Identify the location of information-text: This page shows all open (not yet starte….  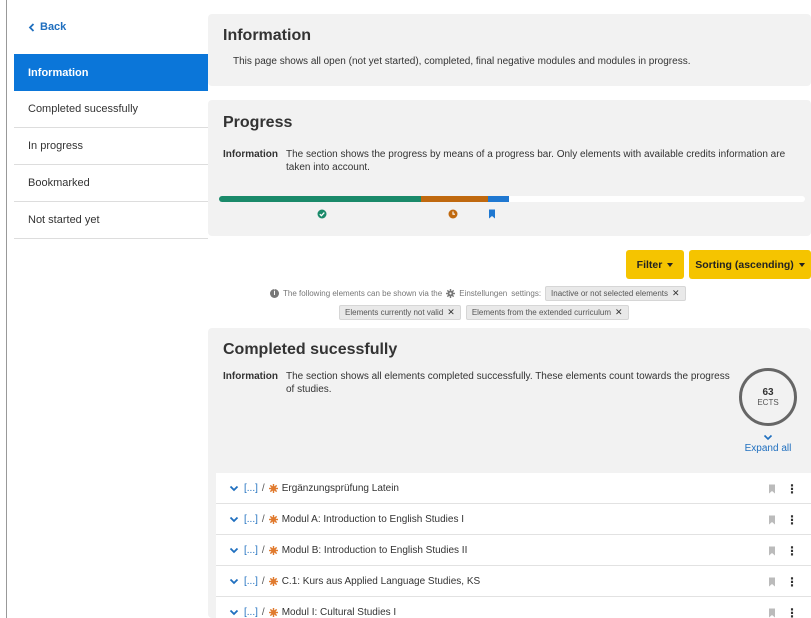
(462, 61).